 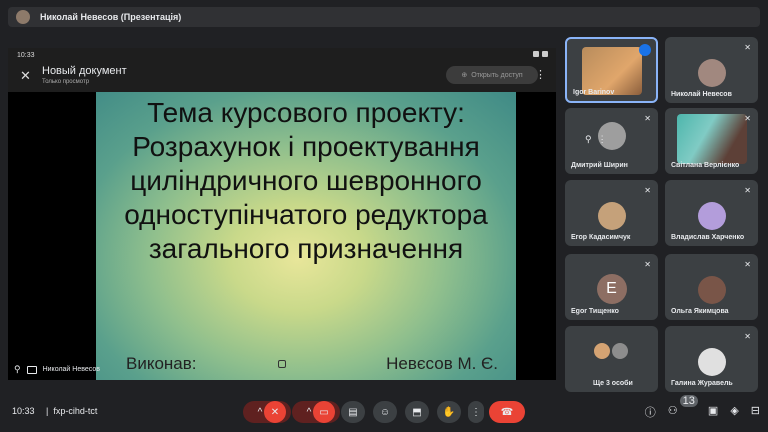 What do you see at coordinates (464, 75) in the screenshot?
I see `add-person-icon: ⊕` at bounding box center [464, 75].